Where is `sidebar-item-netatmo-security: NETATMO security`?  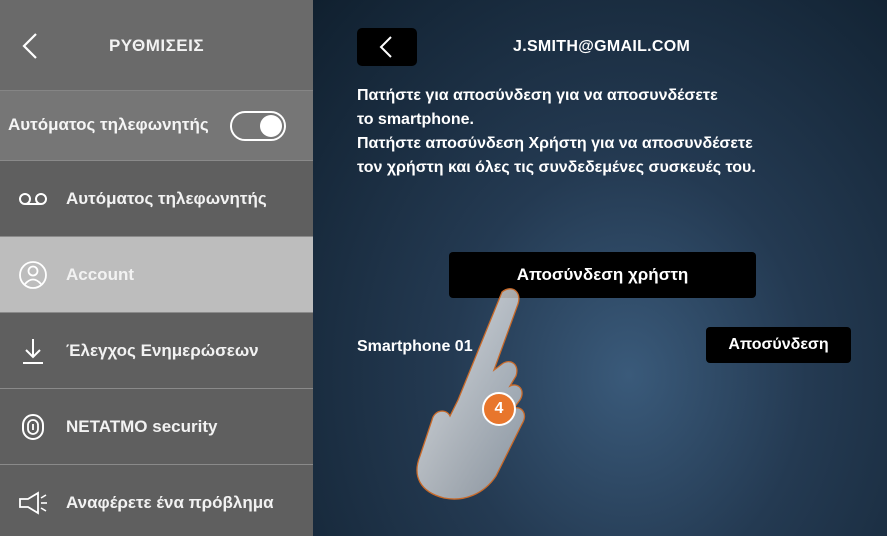
sidebar-item-netatmo-security: NETATMO security is located at coordinates (156, 426).